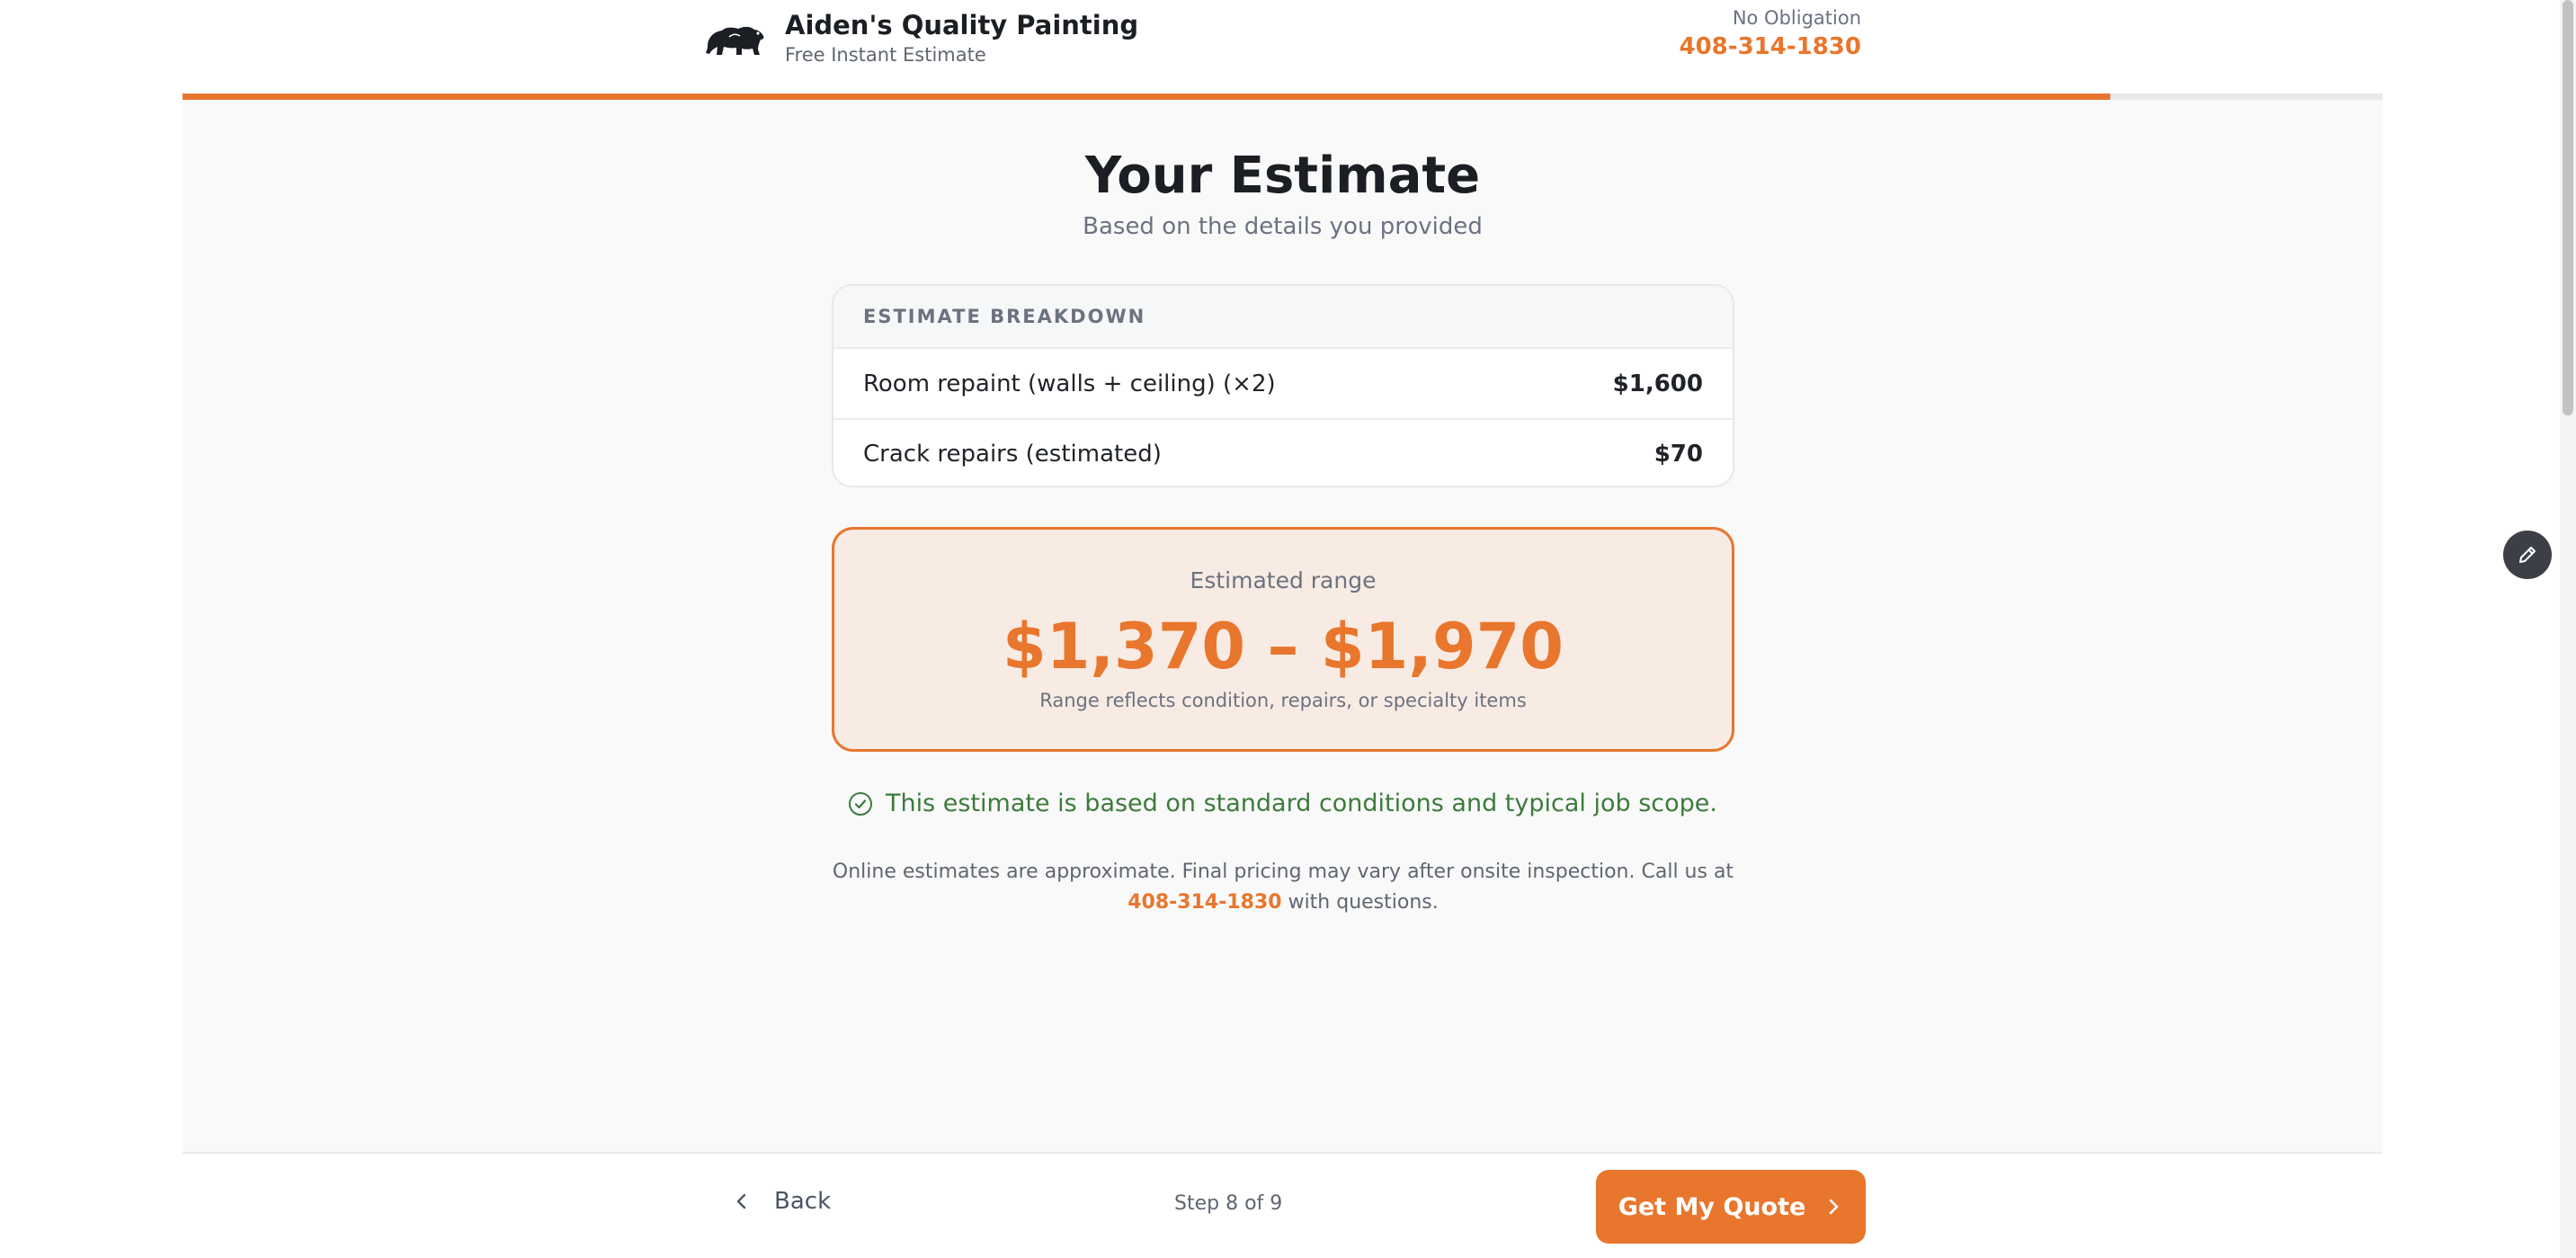 The image size is (2576, 1258). I want to click on bear-logo-icon, so click(735, 40).